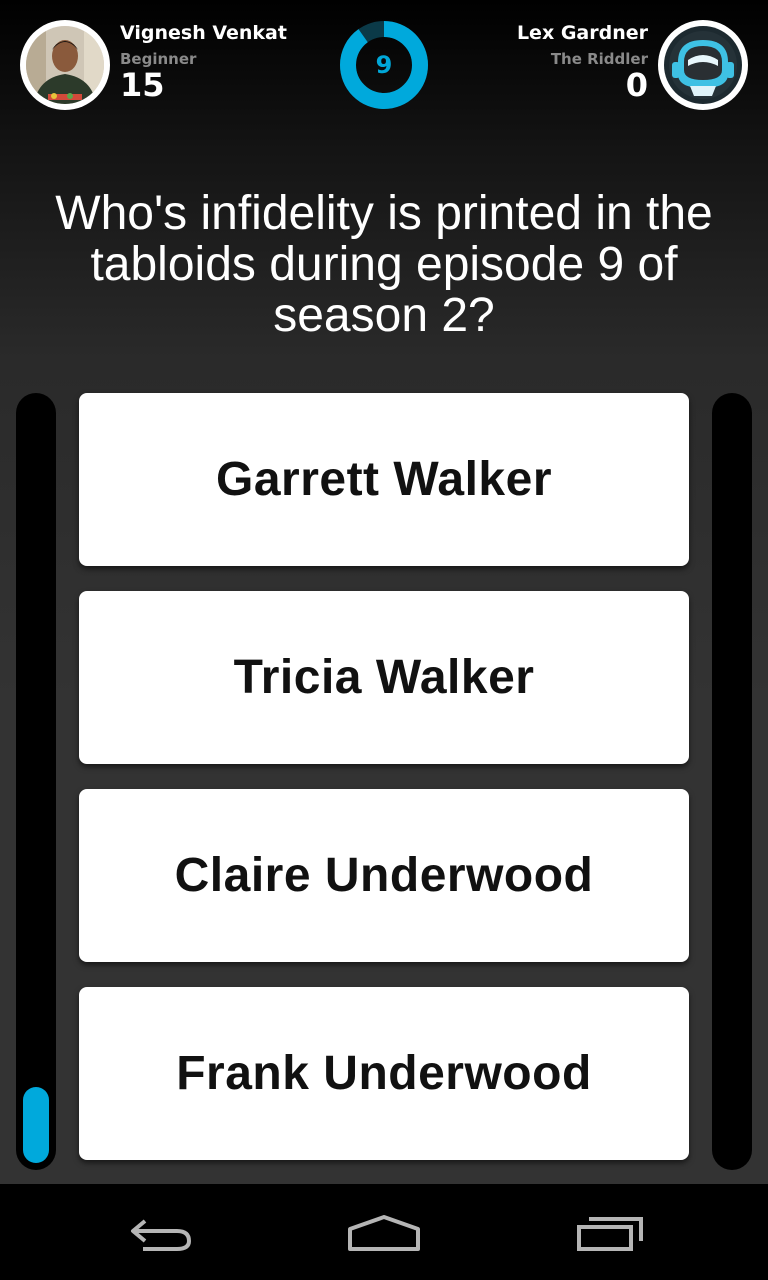 This screenshot has width=768, height=1280. Describe the element at coordinates (142, 85) in the screenshot. I see `player-score-left: 15` at that location.